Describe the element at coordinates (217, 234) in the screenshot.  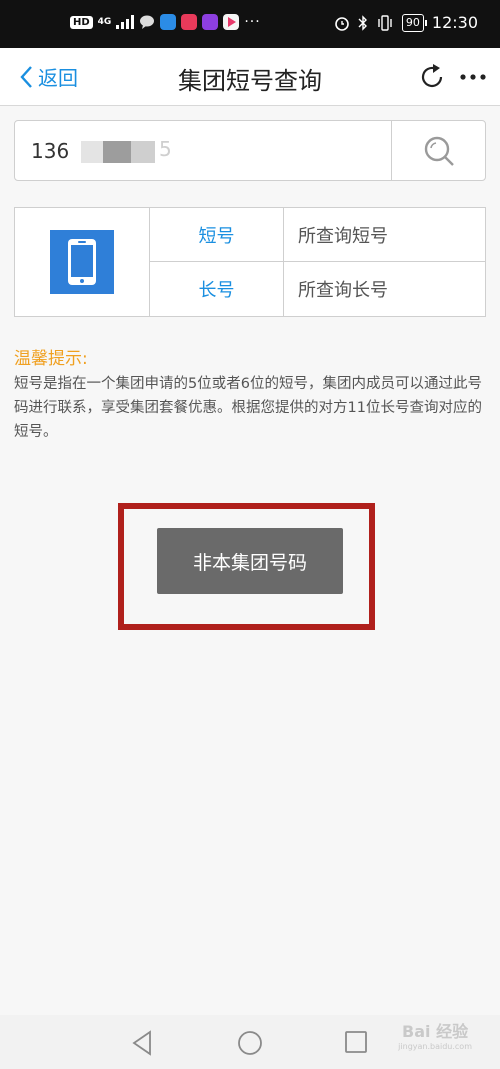
I see `short-number-label: 短号` at that location.